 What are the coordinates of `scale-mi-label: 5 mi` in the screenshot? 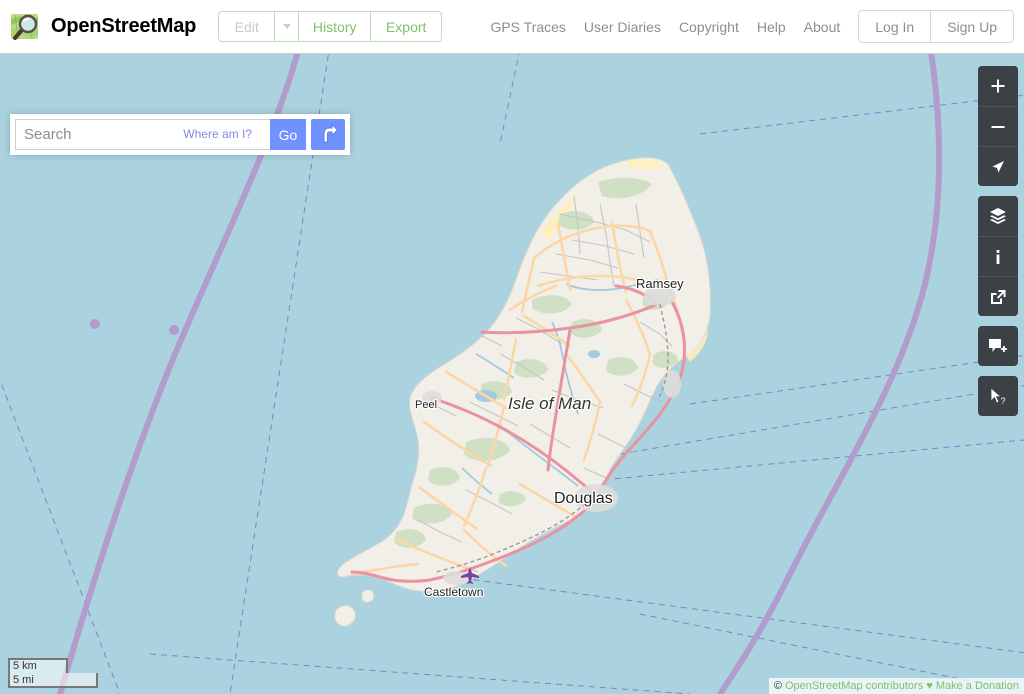 It's located at (53, 680).